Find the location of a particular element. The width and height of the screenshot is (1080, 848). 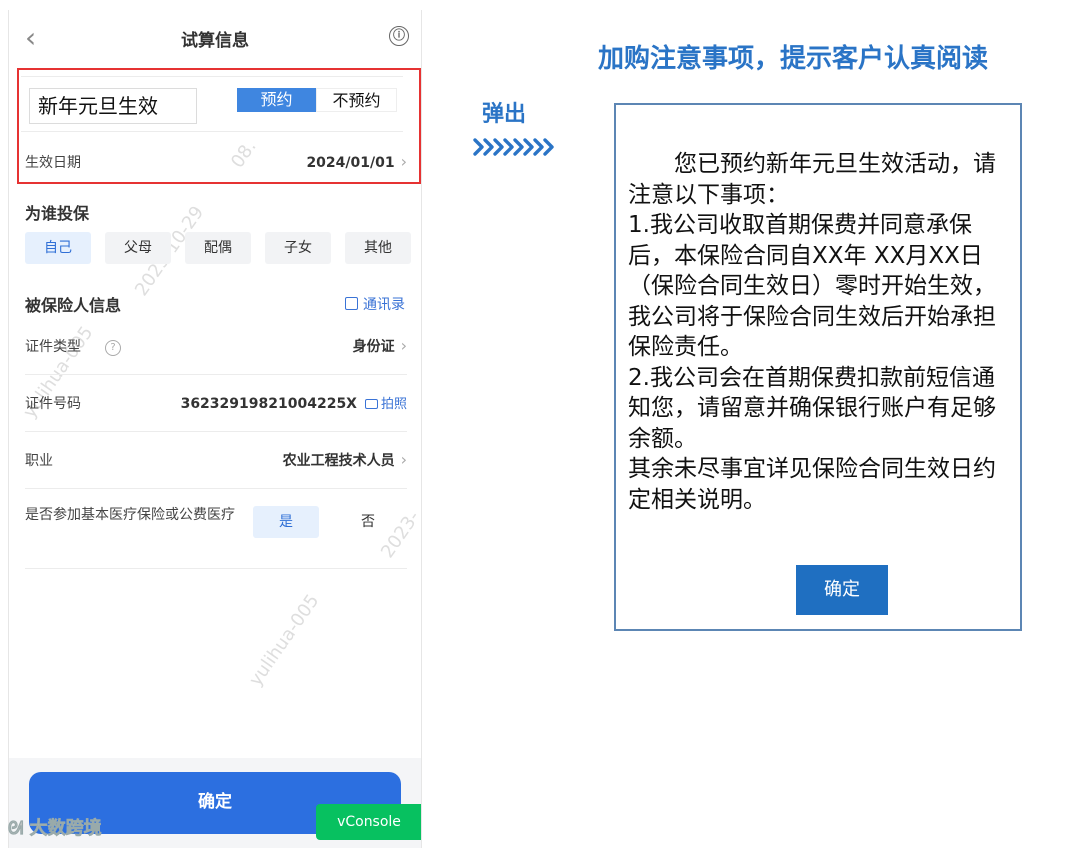

insure-for-title: 为谁投保 is located at coordinates (57, 213).